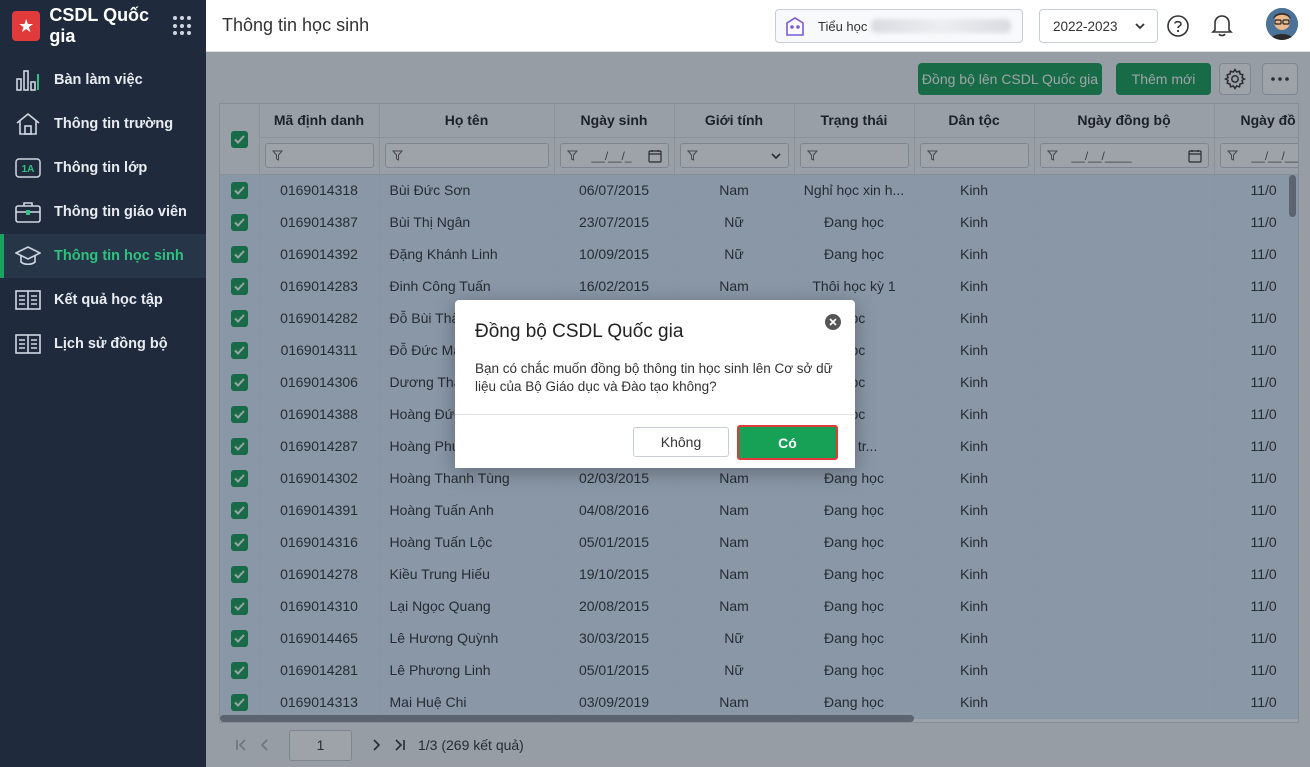 The image size is (1310, 767). What do you see at coordinates (182, 26) in the screenshot?
I see `apps-grid-icon` at bounding box center [182, 26].